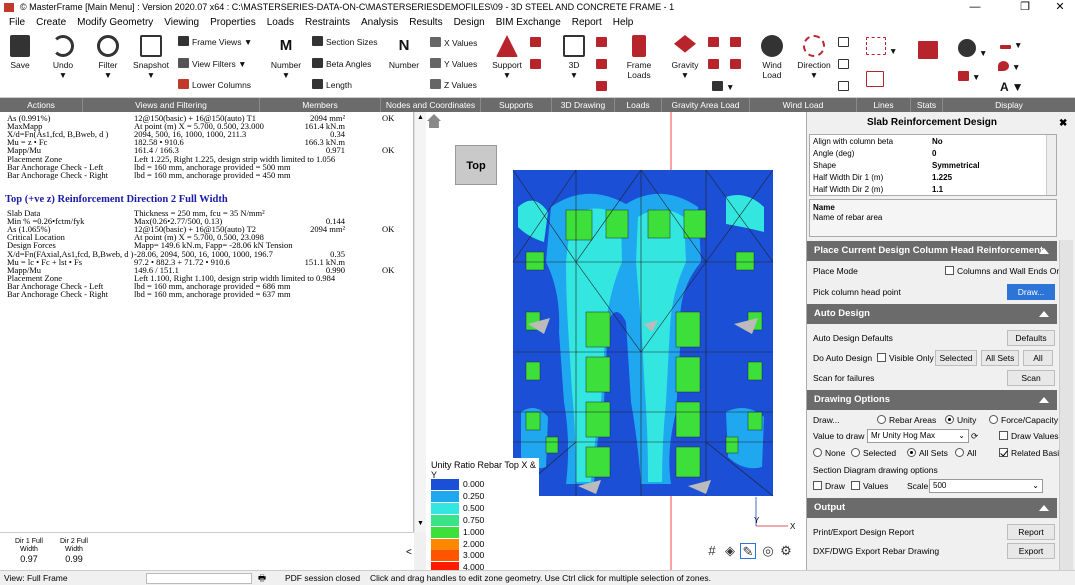 Image resolution: width=1075 pixels, height=585 pixels. Describe the element at coordinates (881, 47) in the screenshot. I see `lines-grid-button: ▼` at that location.